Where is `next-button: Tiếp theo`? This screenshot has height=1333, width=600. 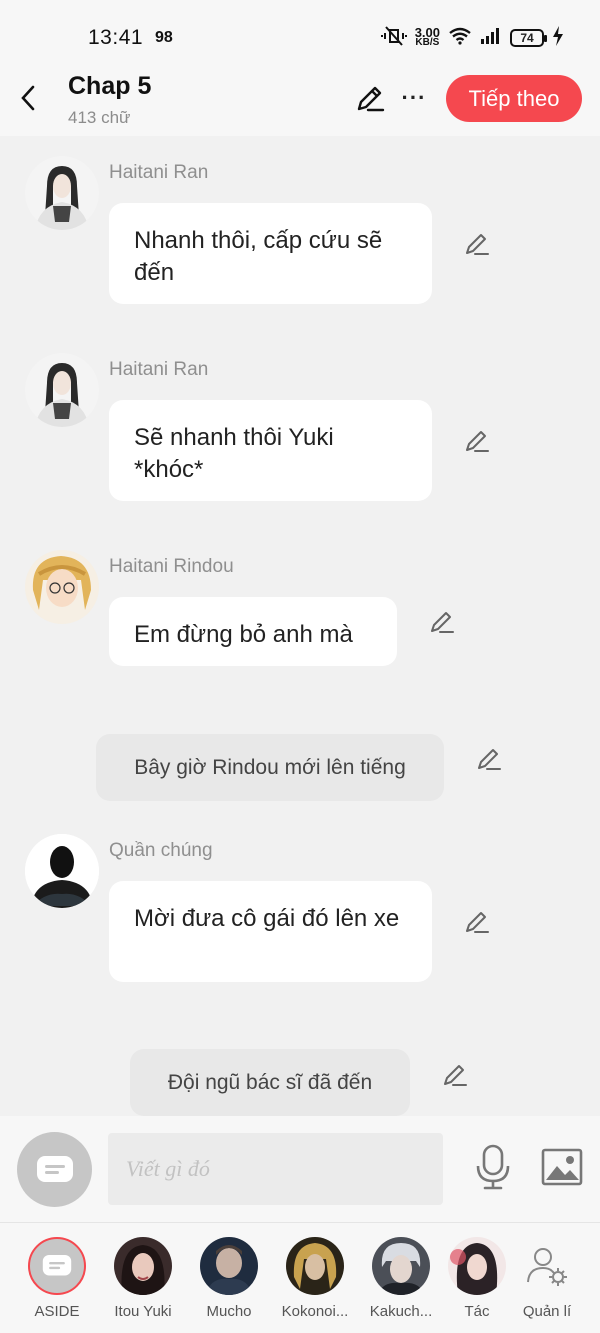 next-button: Tiếp theo is located at coordinates (514, 98).